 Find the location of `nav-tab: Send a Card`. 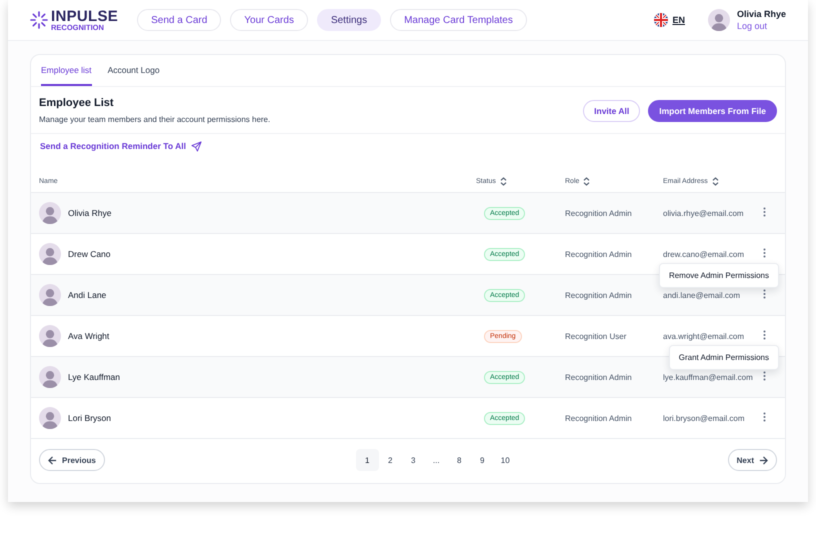

nav-tab: Send a Card is located at coordinates (179, 20).